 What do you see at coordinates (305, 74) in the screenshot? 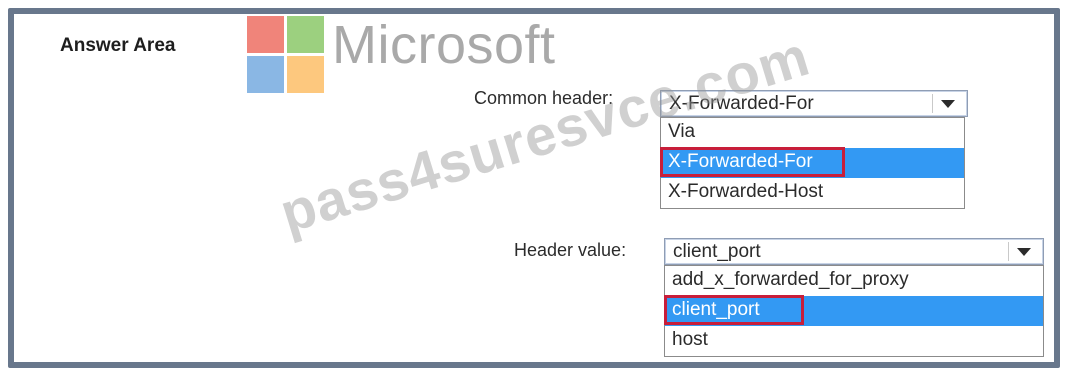
I see `logo-yellow-square` at bounding box center [305, 74].